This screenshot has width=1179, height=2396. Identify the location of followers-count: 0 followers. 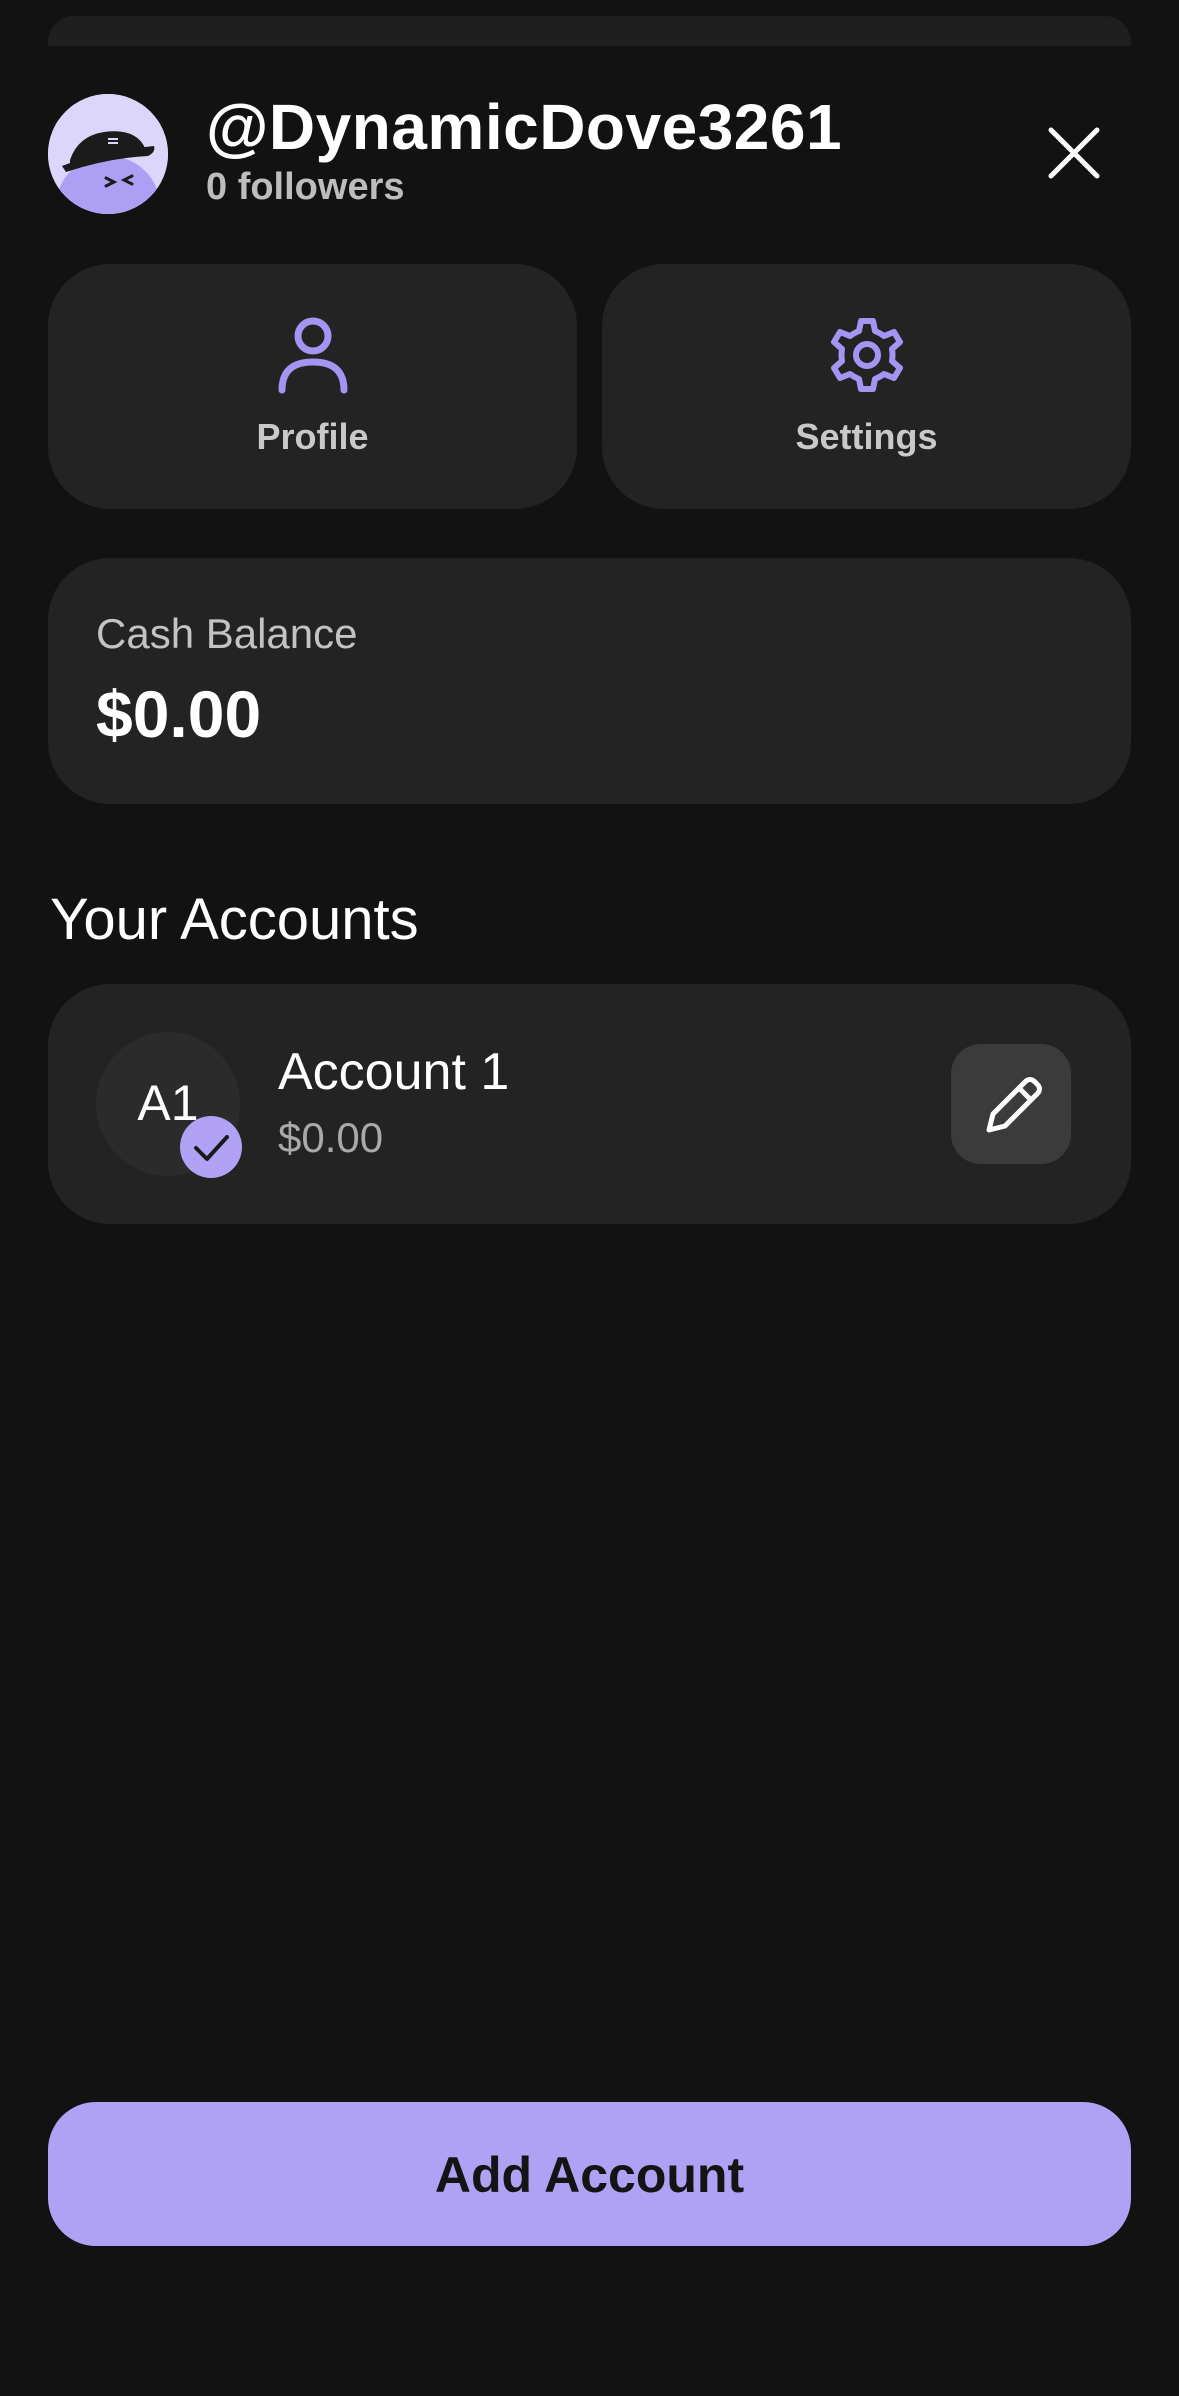
(305, 187).